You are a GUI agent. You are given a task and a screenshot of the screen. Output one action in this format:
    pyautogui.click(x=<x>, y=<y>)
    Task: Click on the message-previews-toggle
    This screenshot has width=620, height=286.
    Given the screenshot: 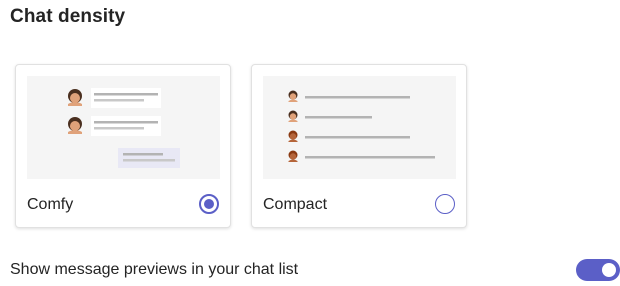 What is the action you would take?
    pyautogui.click(x=598, y=270)
    